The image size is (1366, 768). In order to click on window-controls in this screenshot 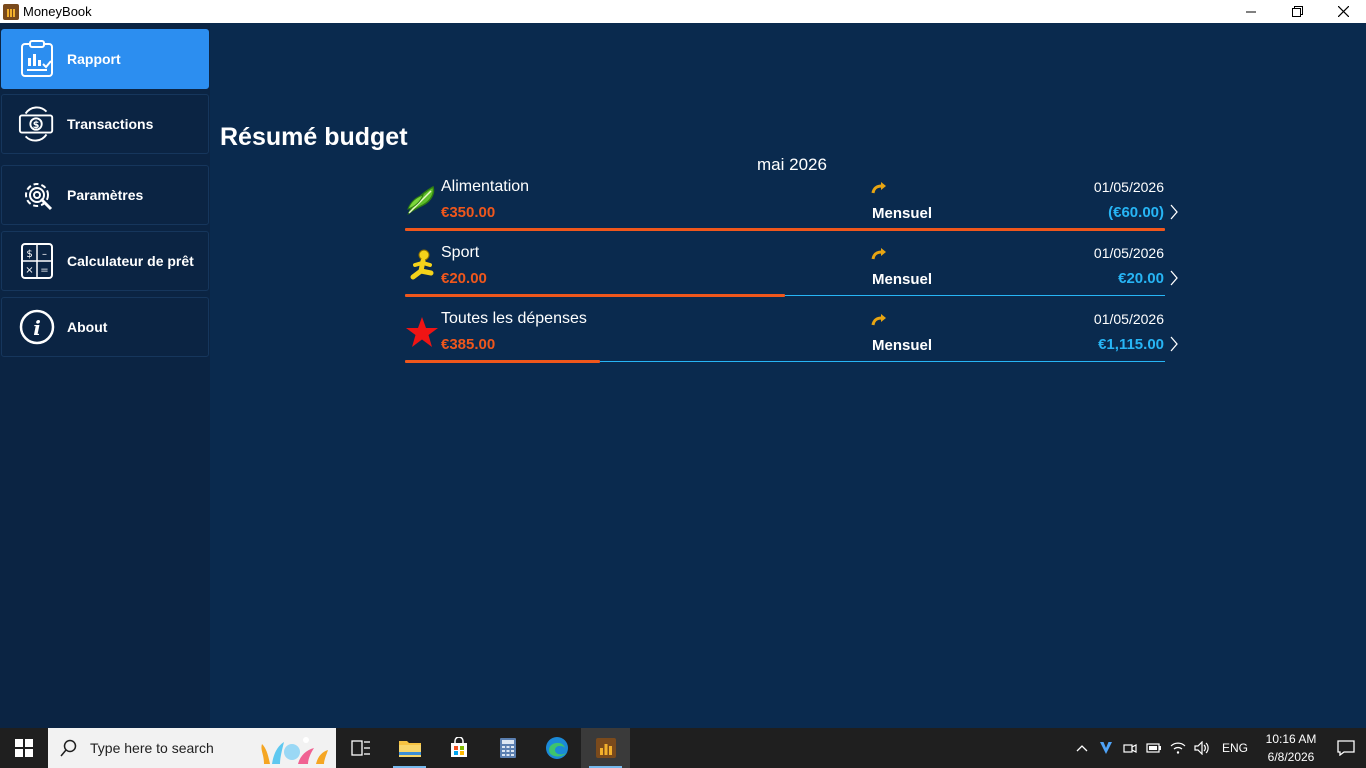, I will do `click(1297, 11)`.